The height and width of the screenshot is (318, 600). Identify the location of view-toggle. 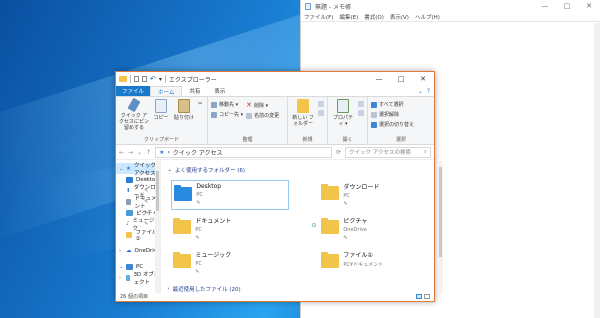
(425, 296).